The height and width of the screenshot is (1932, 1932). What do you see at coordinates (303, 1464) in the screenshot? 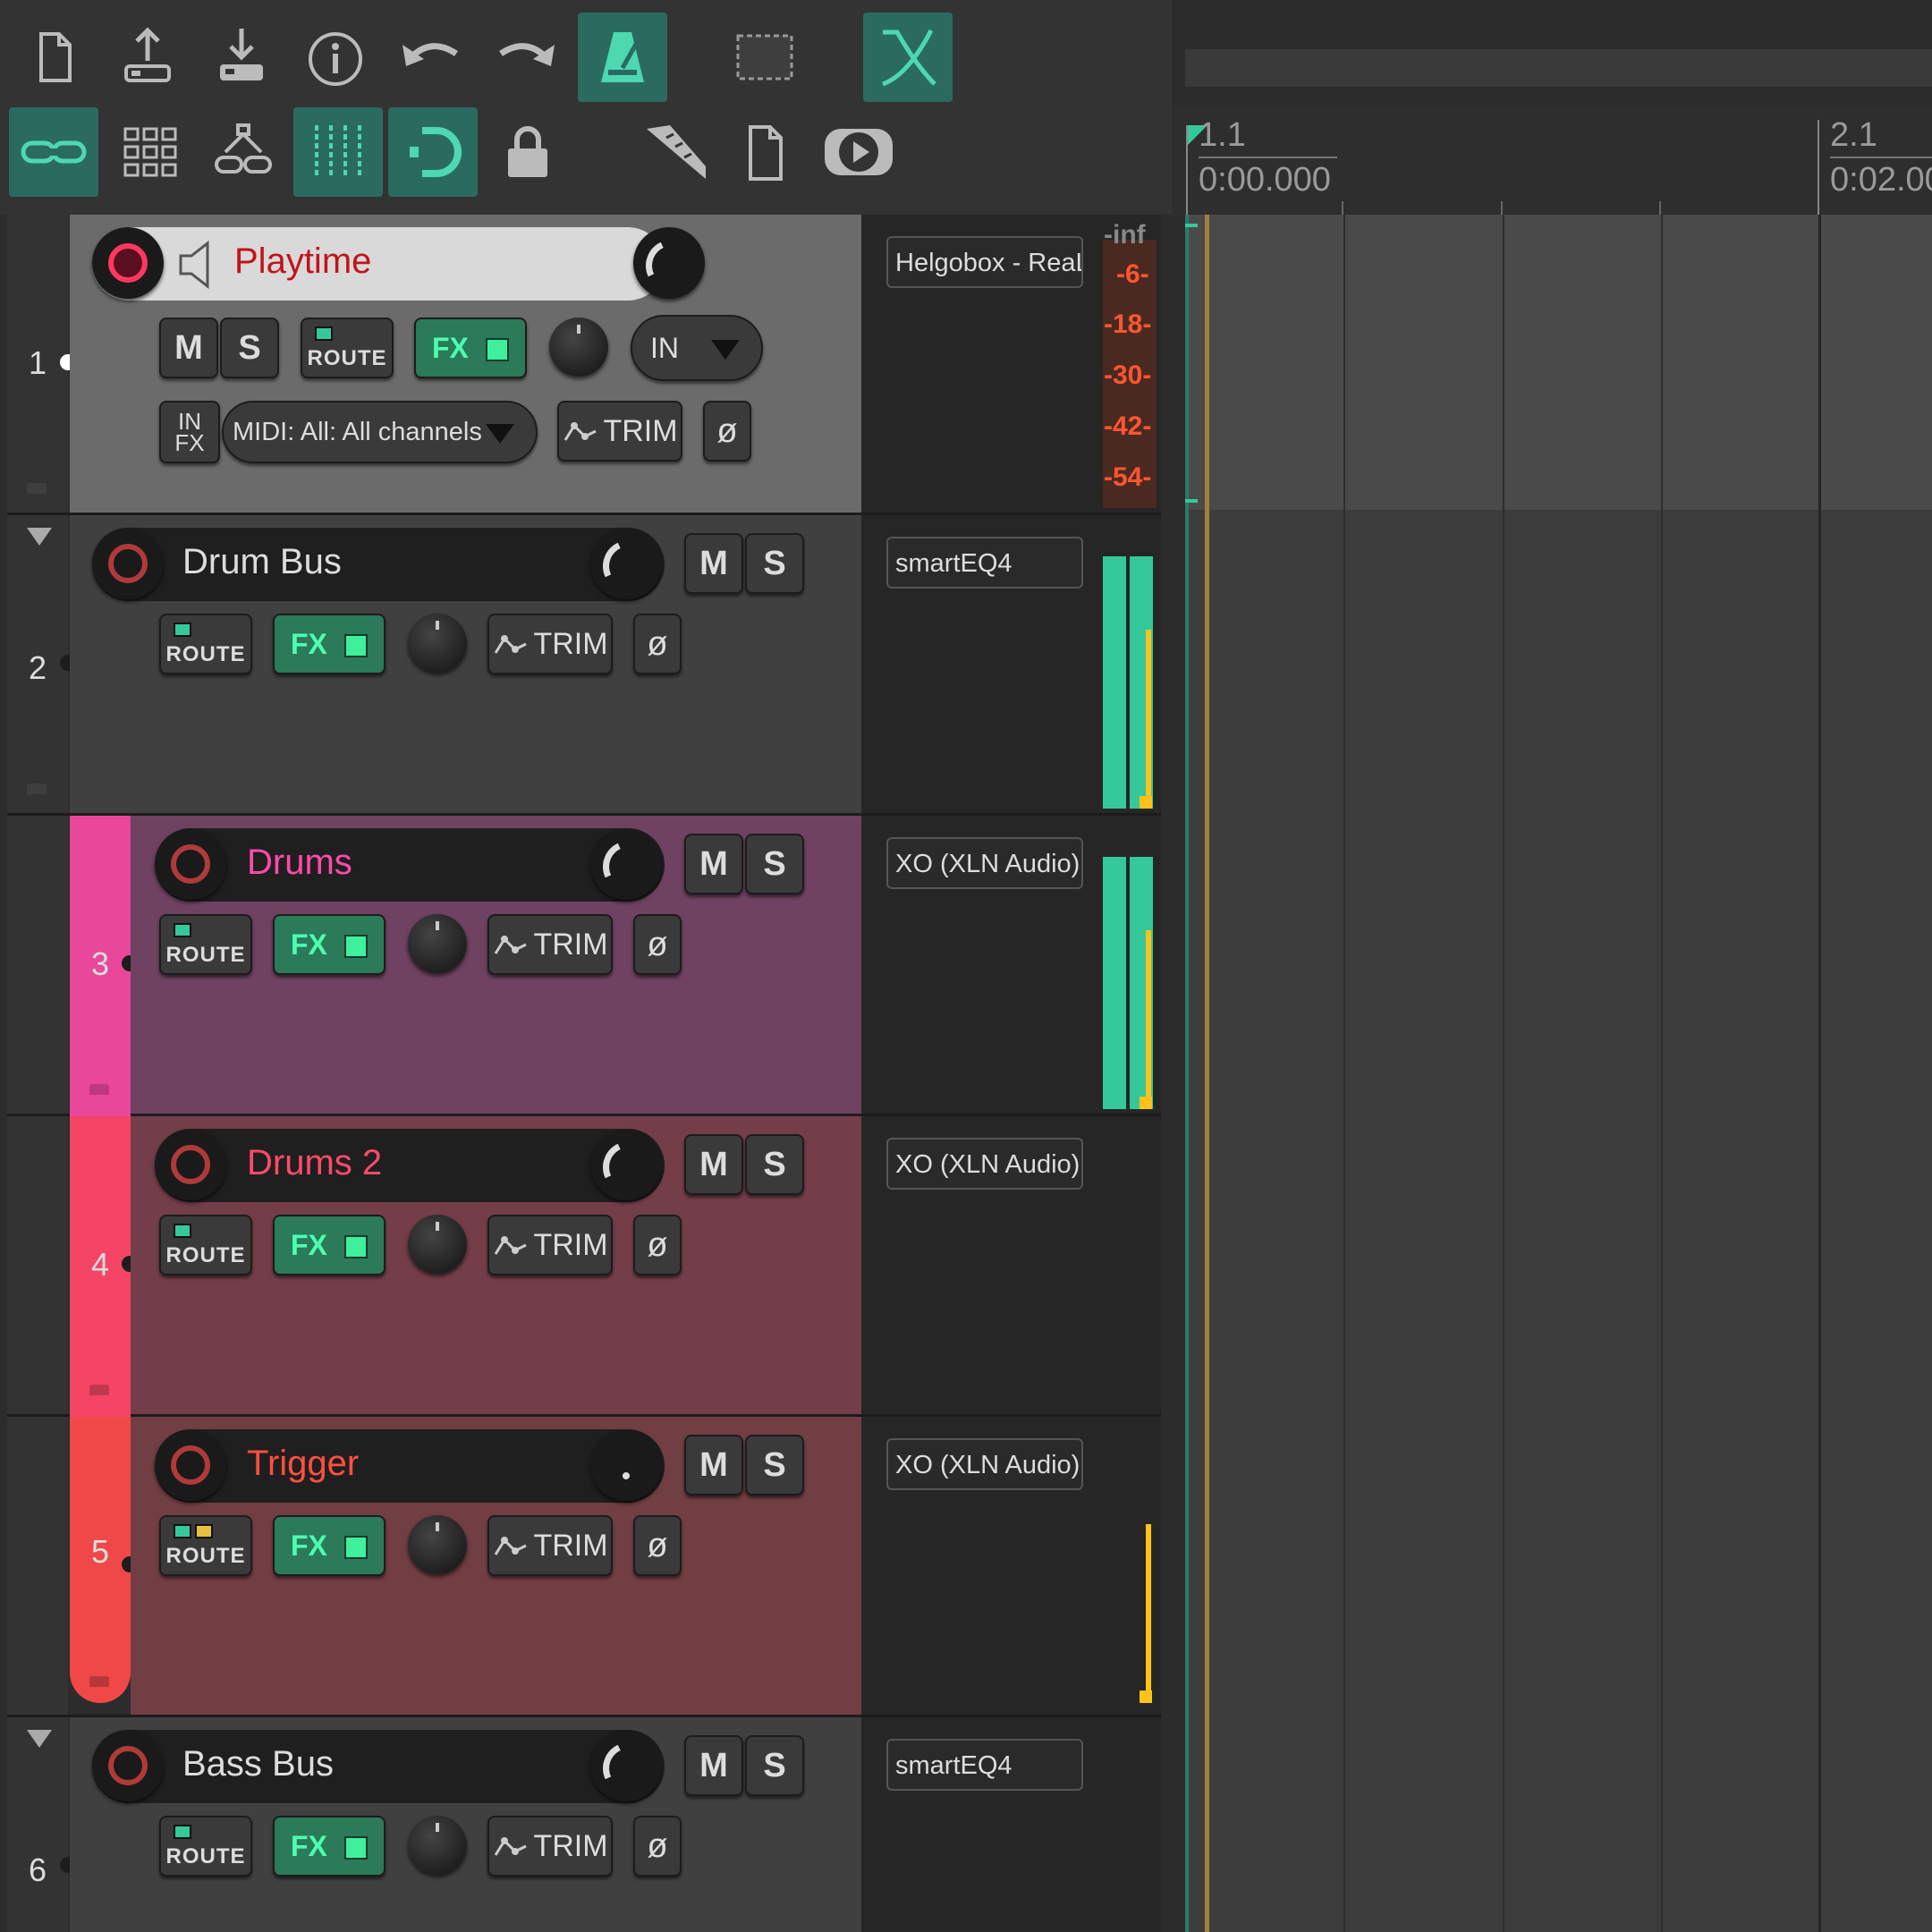
I see `track-name: Trigger` at bounding box center [303, 1464].